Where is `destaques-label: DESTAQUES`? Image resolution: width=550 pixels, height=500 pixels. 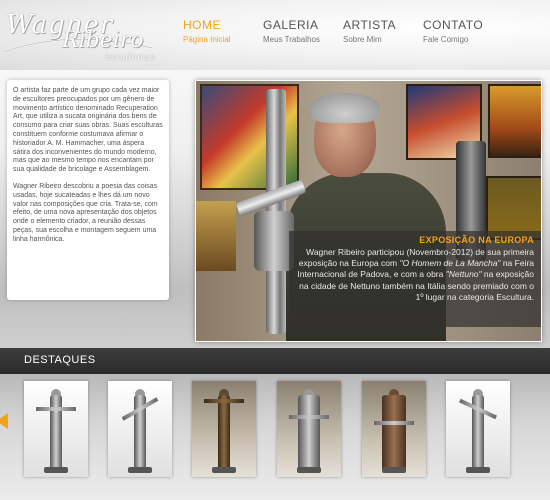
destaques-label: DESTAQUES is located at coordinates (60, 360).